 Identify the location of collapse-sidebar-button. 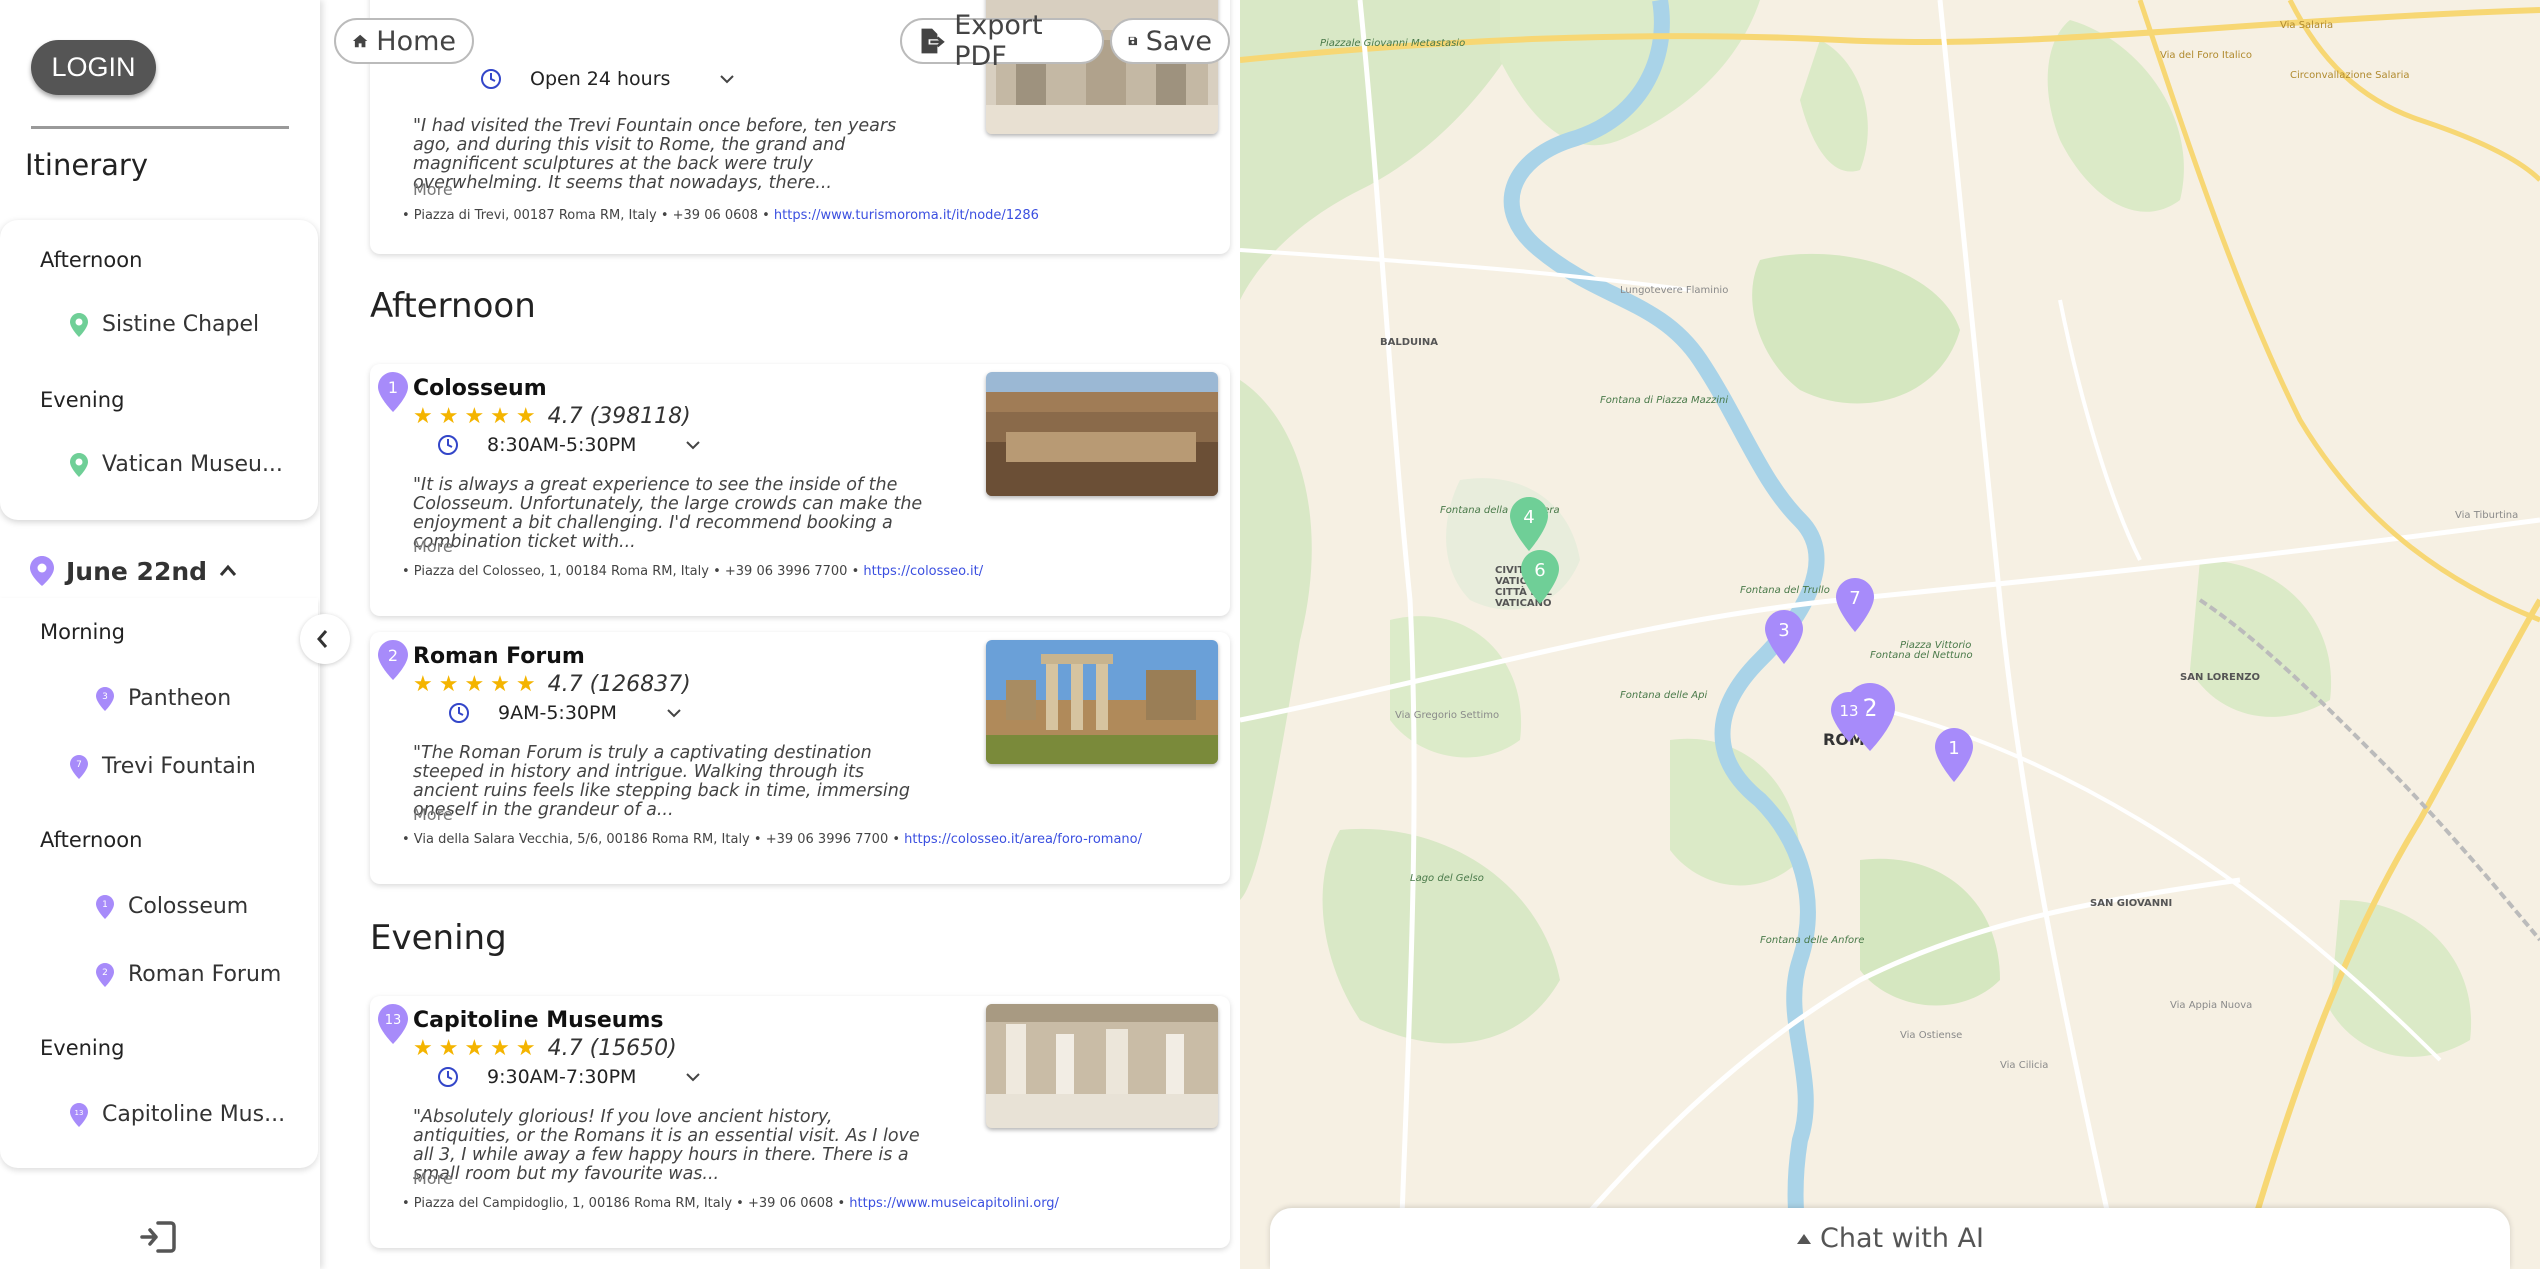
(325, 639).